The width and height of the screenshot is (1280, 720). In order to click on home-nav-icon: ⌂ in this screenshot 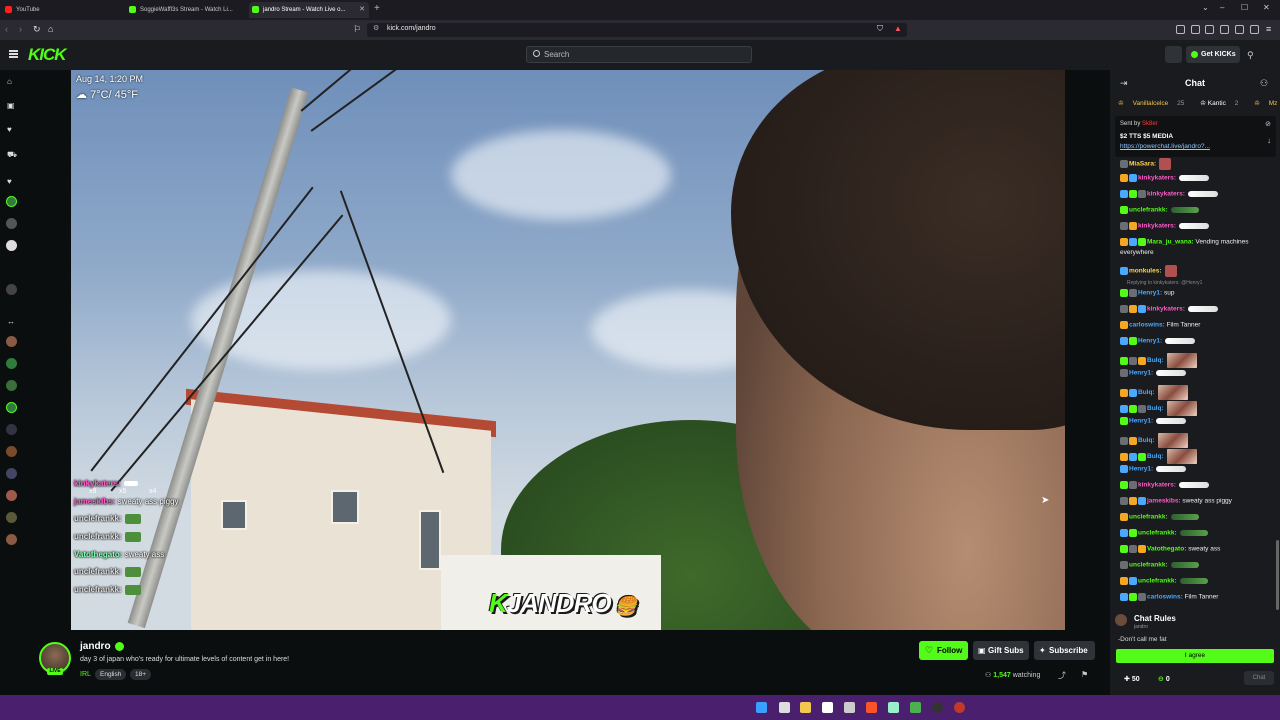, I will do `click(9, 81)`.